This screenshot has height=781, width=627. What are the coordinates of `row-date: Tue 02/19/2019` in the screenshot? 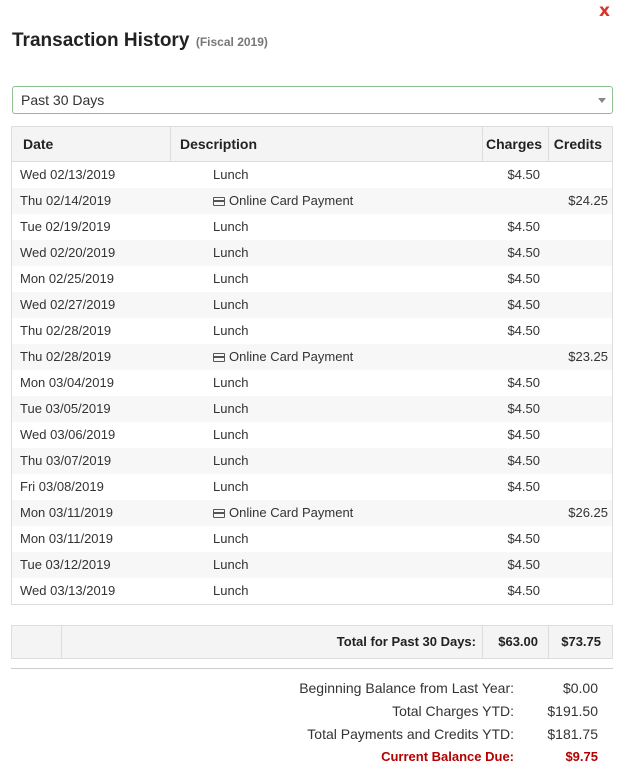 It's located at (65, 226).